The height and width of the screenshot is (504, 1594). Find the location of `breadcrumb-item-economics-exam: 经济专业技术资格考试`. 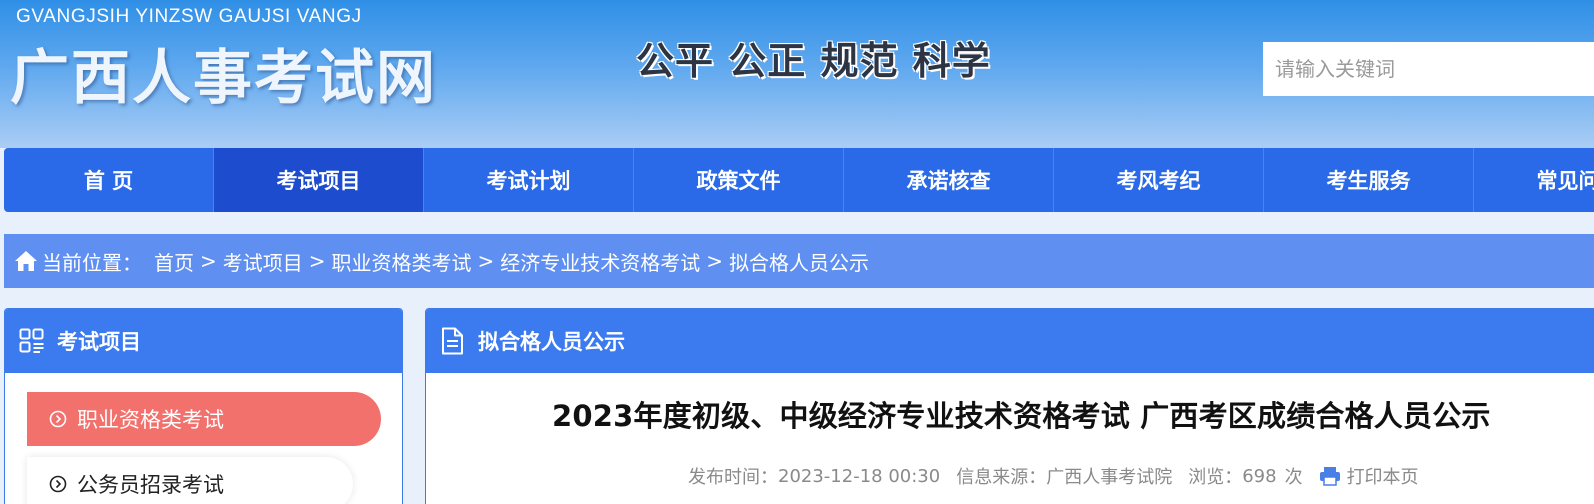

breadcrumb-item-economics-exam: 经济专业技术资格考试 is located at coordinates (600, 261).